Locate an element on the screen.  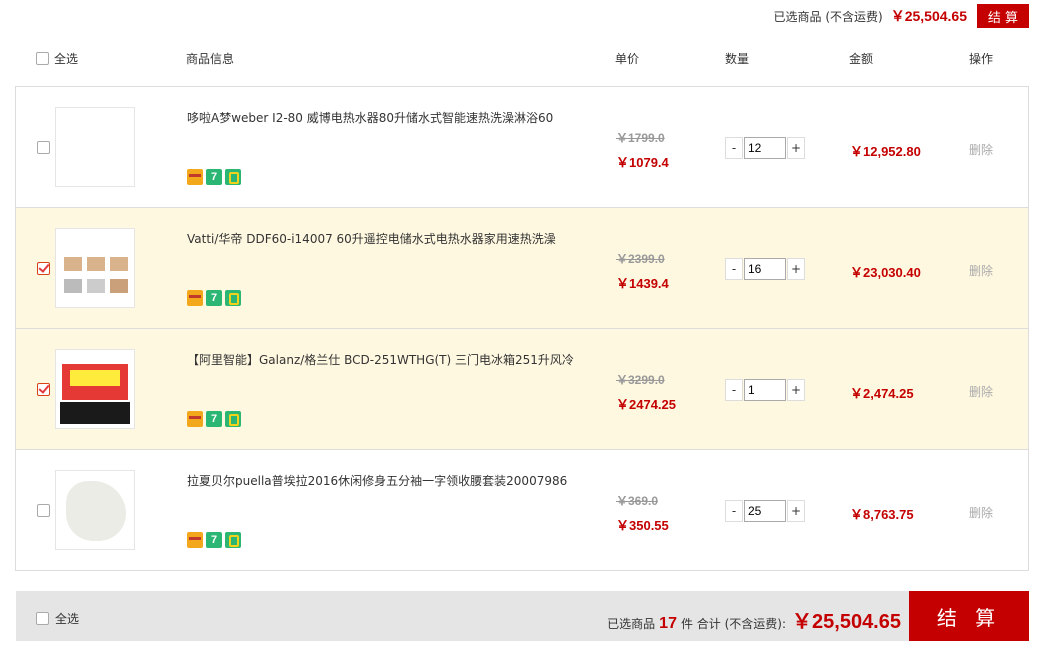
current-price: ￥2474.25 is located at coordinates (646, 404).